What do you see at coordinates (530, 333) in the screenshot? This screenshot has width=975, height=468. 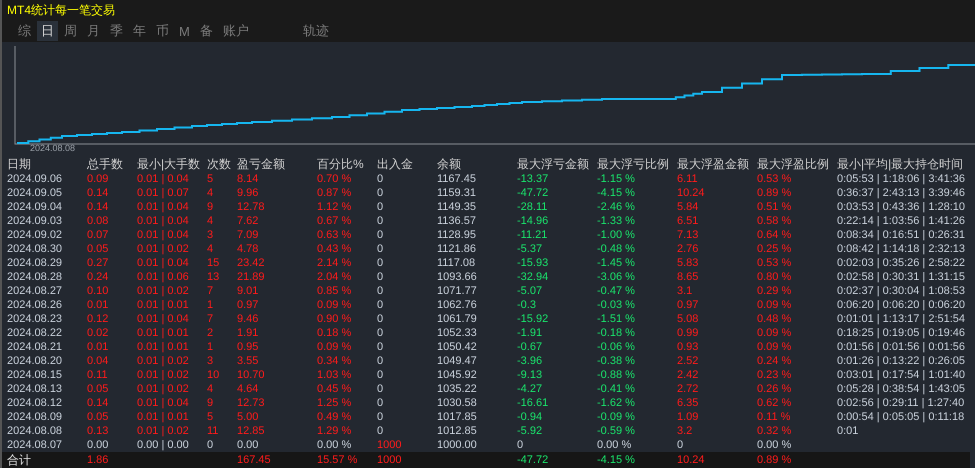 I see `table-cell-text: -1.91` at bounding box center [530, 333].